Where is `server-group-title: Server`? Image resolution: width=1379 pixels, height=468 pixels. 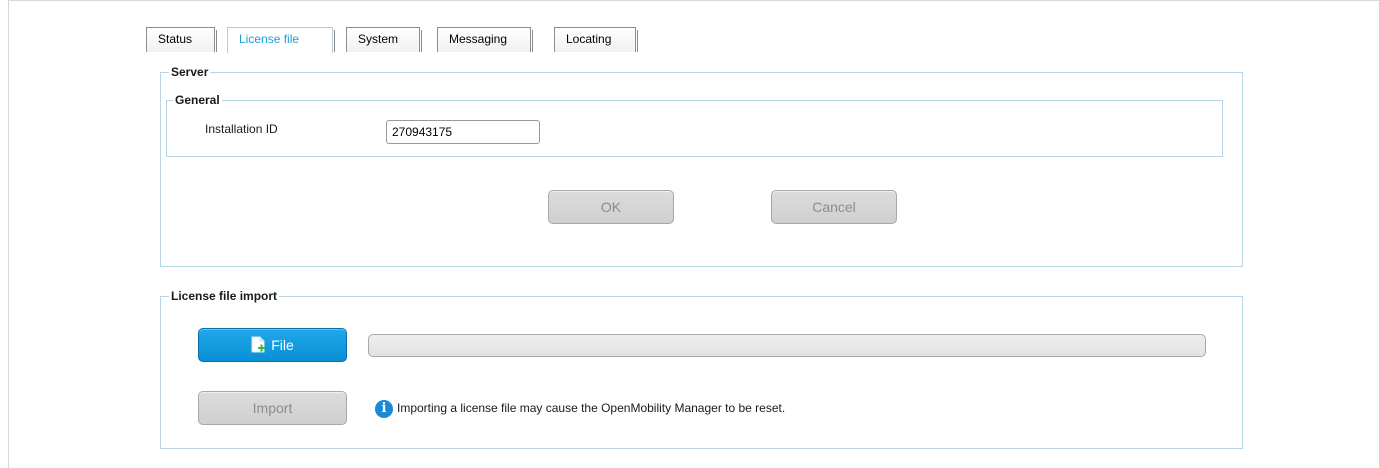
server-group-title: Server is located at coordinates (190, 72).